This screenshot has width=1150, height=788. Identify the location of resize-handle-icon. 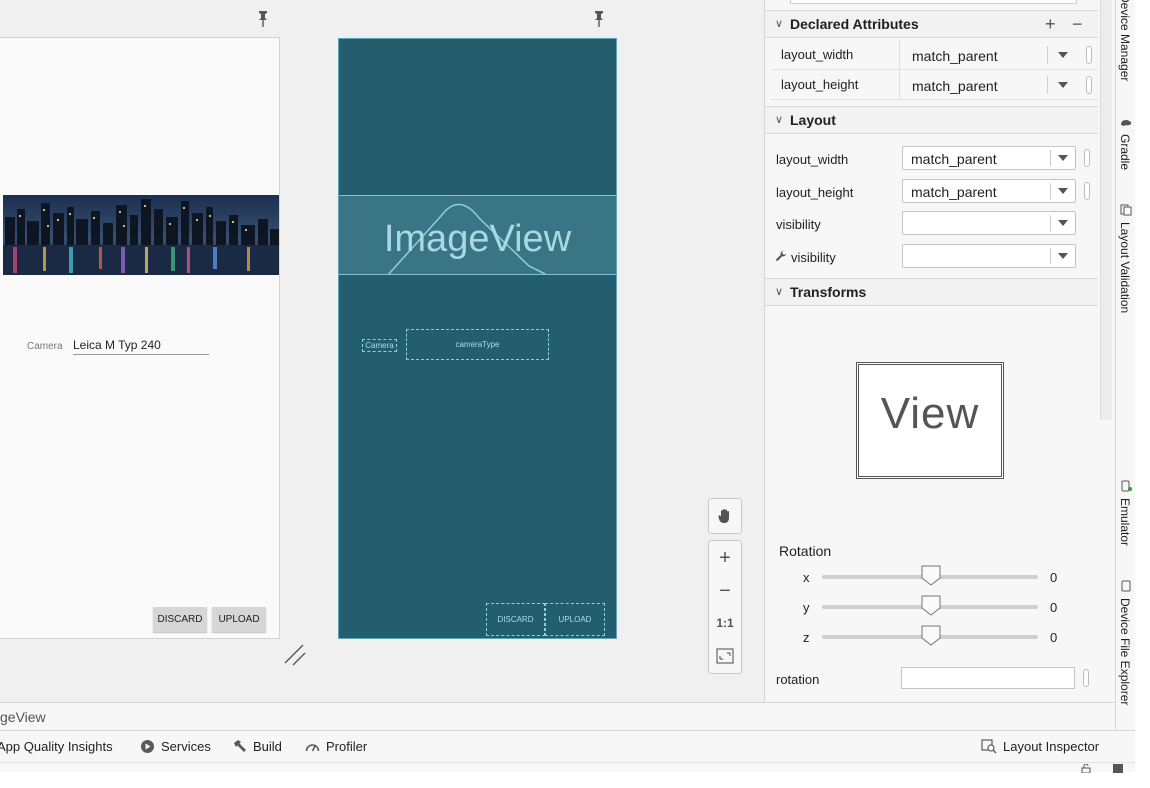
(295, 655).